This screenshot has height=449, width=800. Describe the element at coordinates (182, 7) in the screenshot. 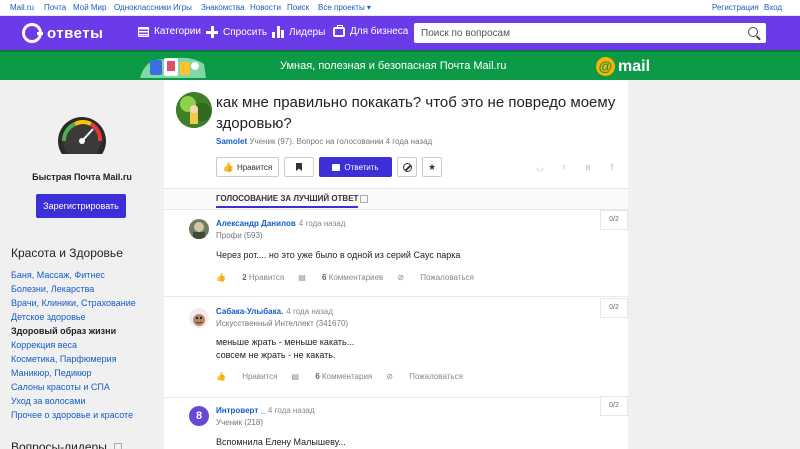

I see `topbar-link-igry: Игры` at that location.